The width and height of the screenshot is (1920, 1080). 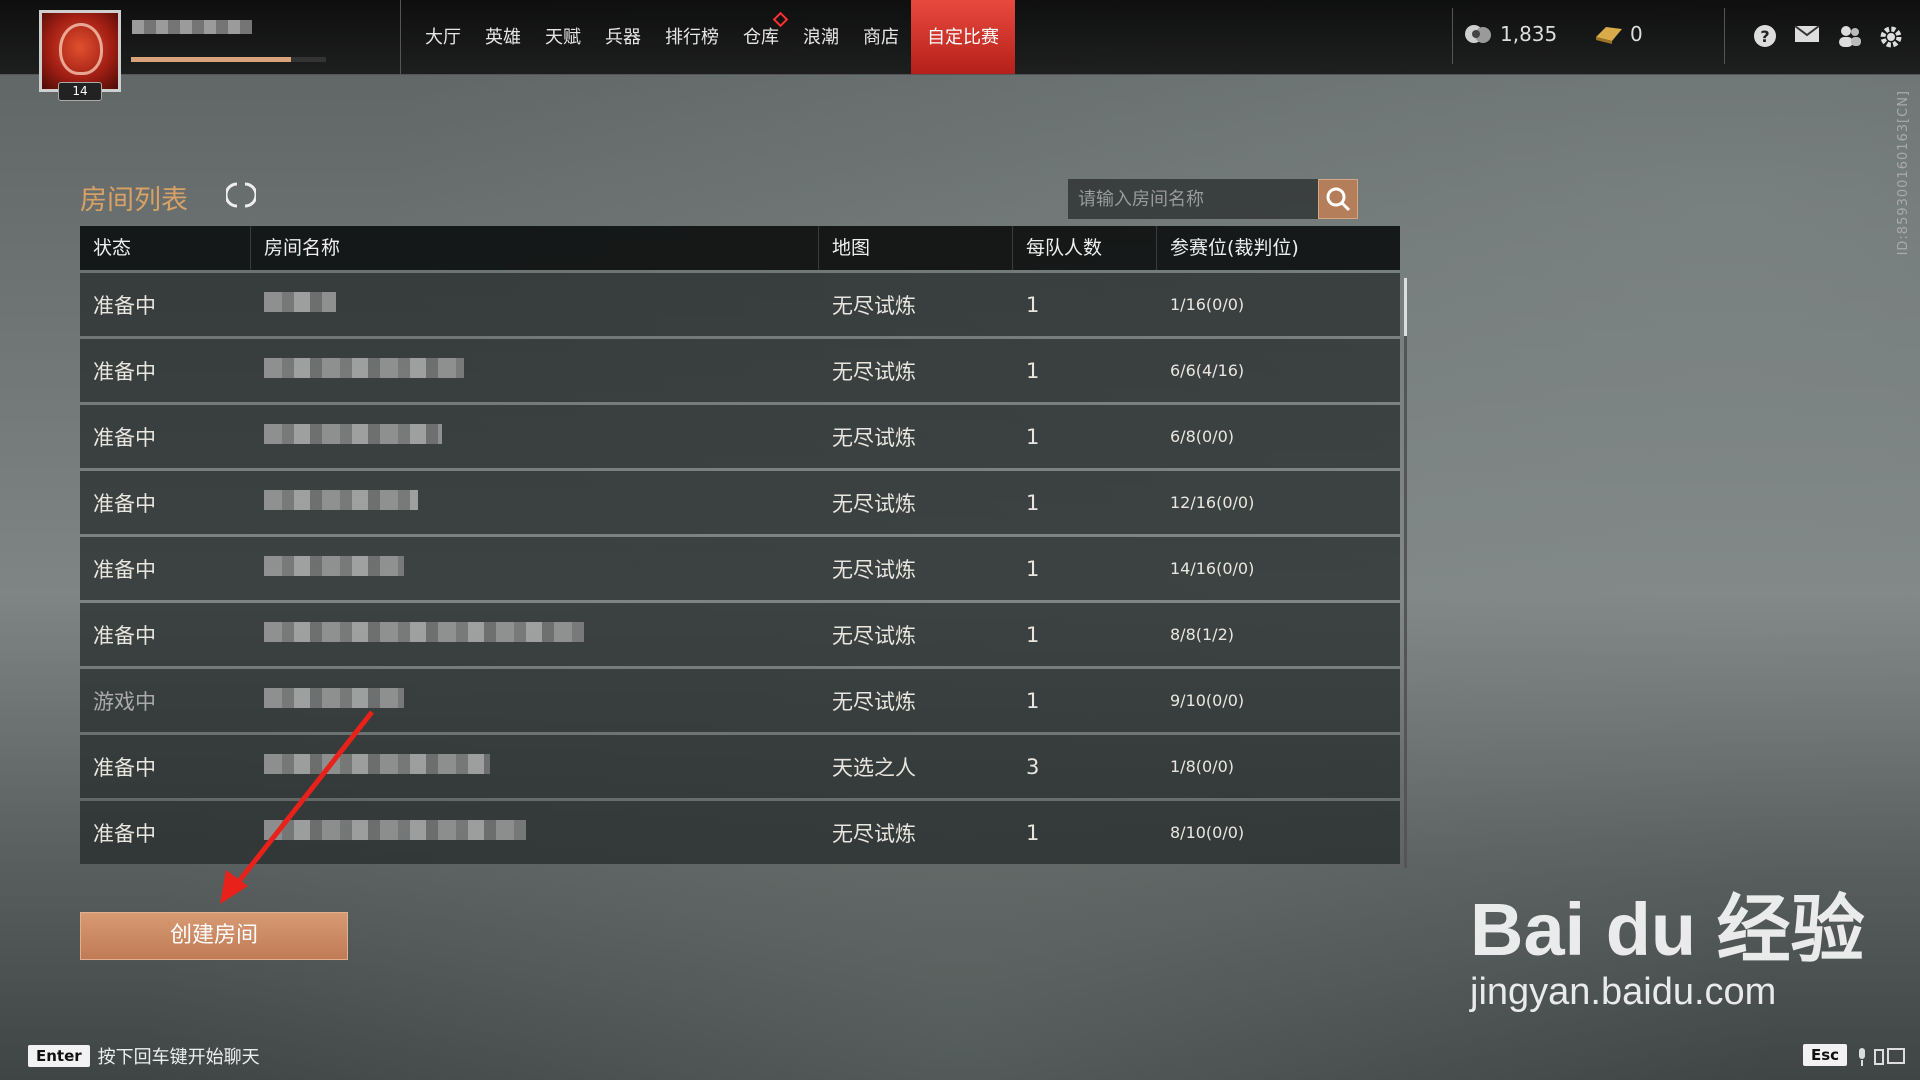 I want to click on mail-icon, so click(x=1807, y=37).